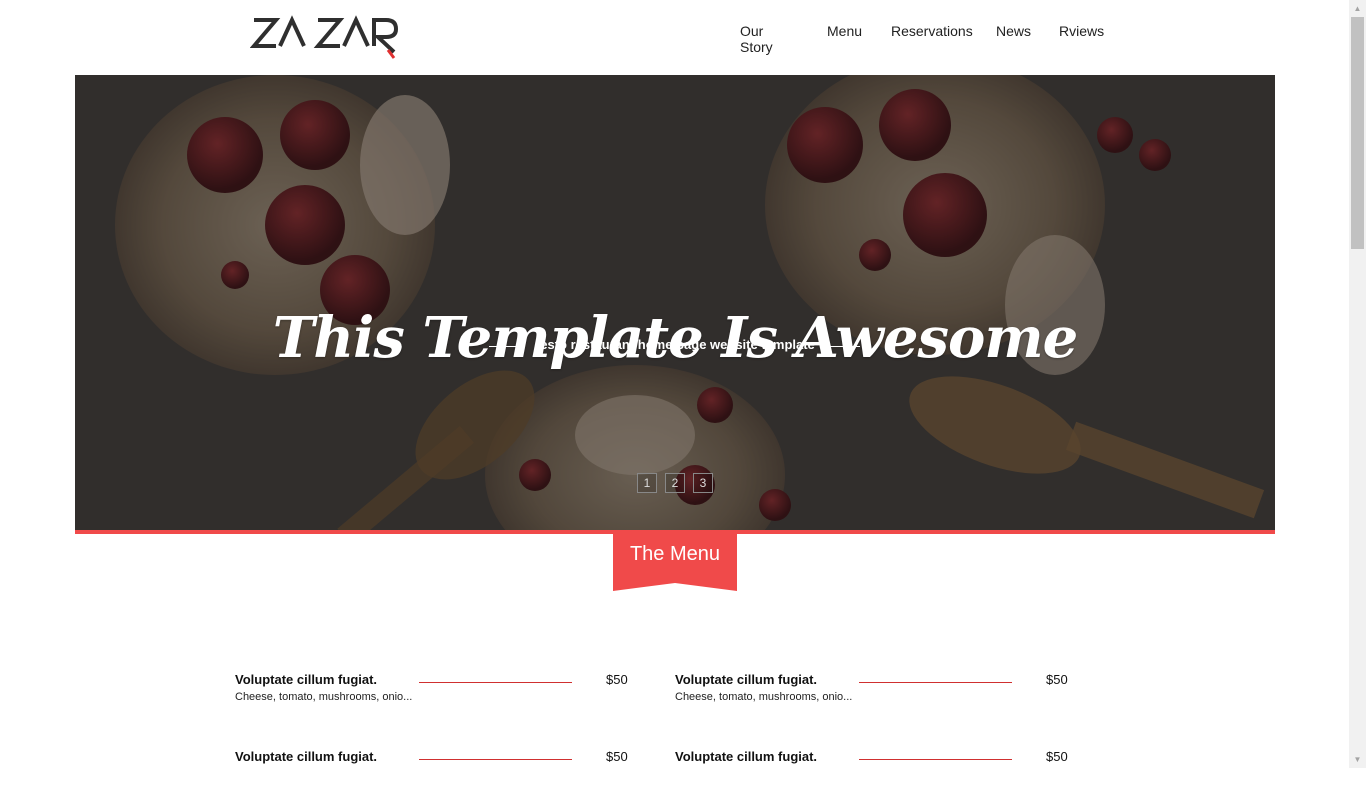 The image size is (1366, 789). What do you see at coordinates (932, 31) in the screenshot?
I see `nav-reservations: Reservations` at bounding box center [932, 31].